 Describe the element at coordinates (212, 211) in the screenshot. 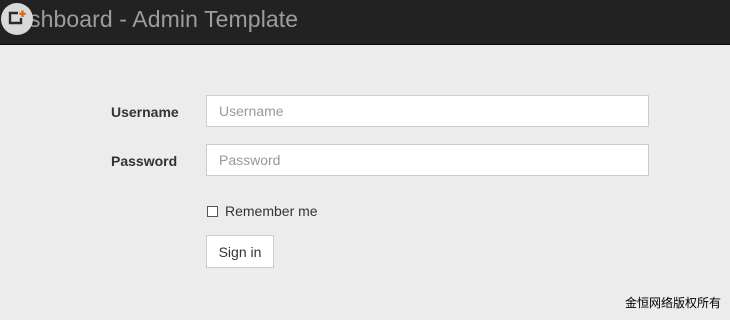

I see `remember-me-checkbox` at that location.